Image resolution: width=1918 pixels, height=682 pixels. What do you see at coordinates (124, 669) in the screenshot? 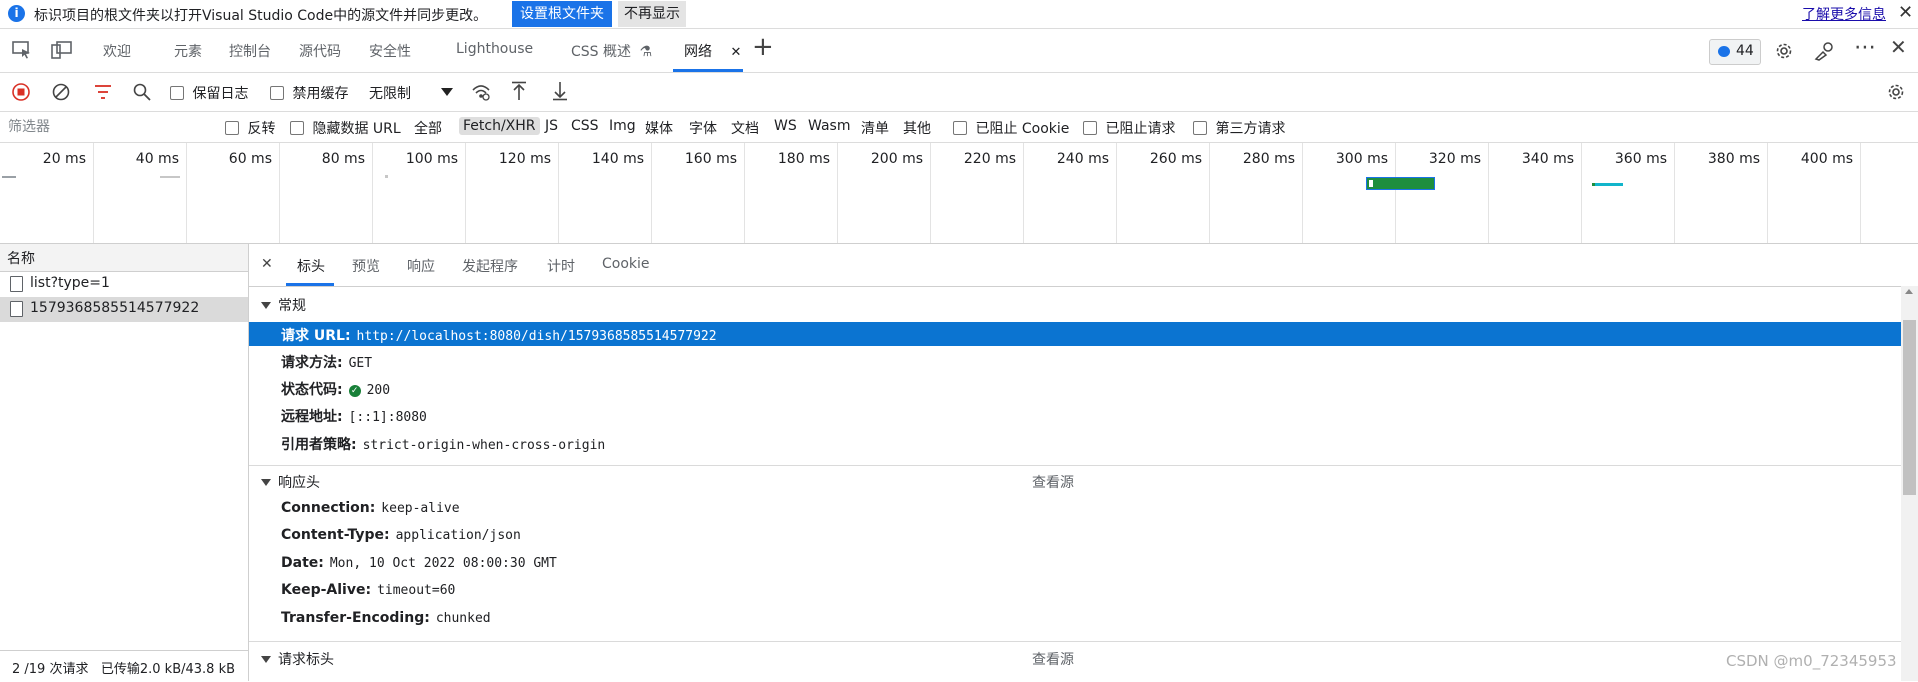
I see `request-summary: 2 /19 次请求 已传输2.0 kB/43.8 kB` at bounding box center [124, 669].